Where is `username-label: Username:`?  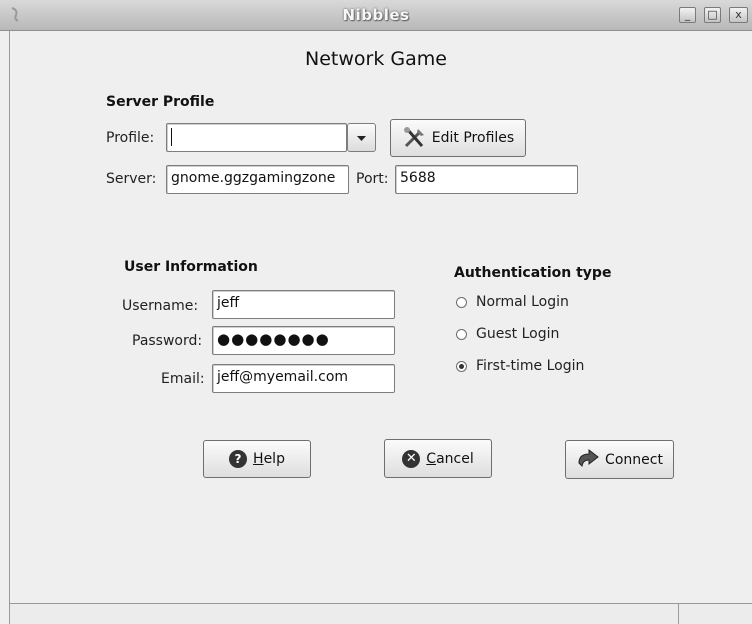 username-label: Username: is located at coordinates (160, 306).